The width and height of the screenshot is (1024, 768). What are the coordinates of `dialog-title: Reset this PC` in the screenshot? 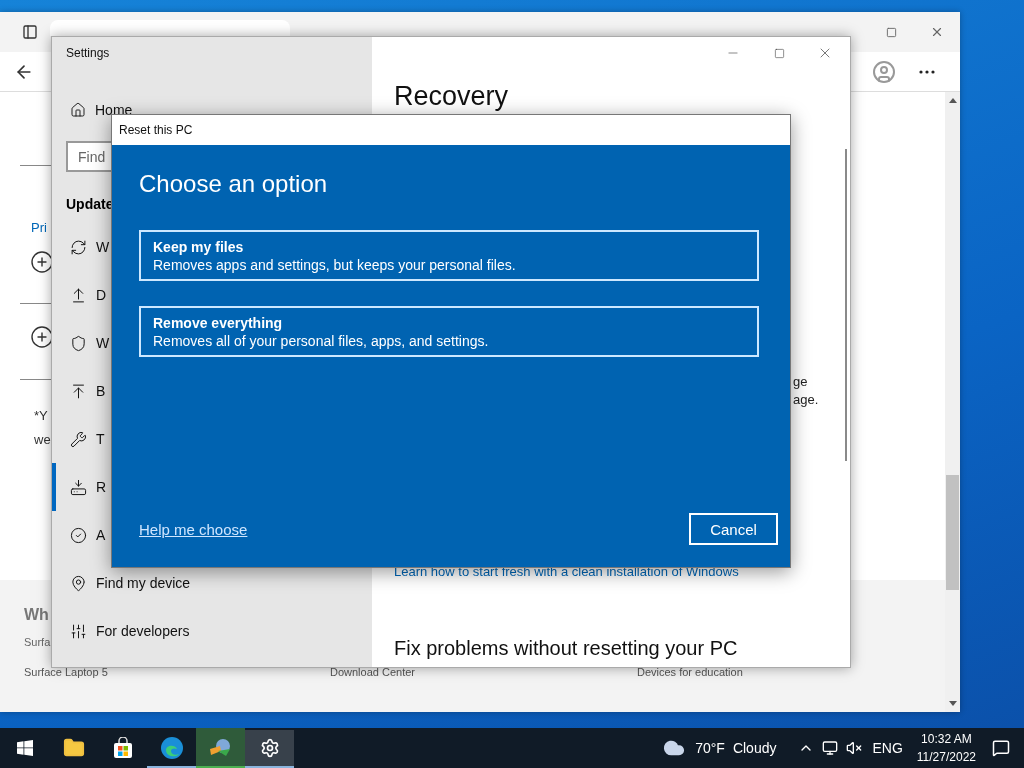 It's located at (156, 130).